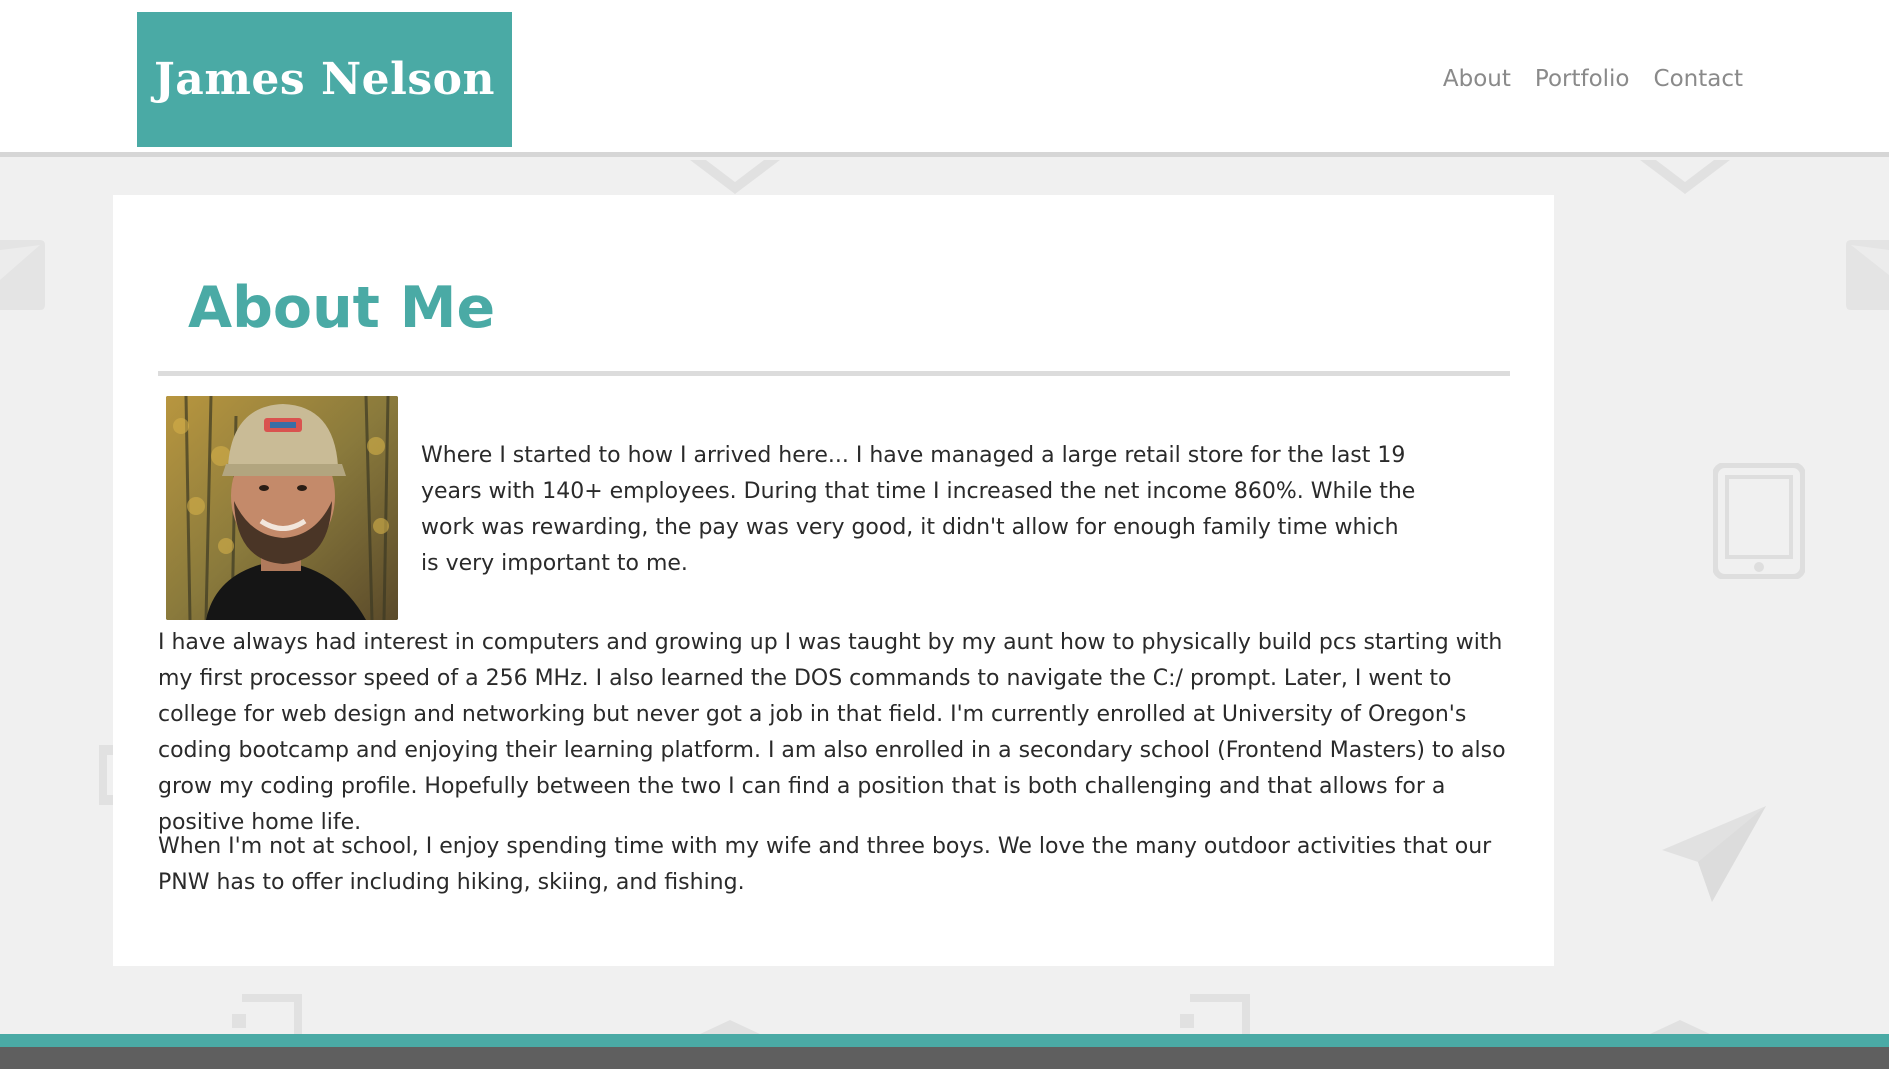  I want to click on tablet-icon, so click(1759, 521).